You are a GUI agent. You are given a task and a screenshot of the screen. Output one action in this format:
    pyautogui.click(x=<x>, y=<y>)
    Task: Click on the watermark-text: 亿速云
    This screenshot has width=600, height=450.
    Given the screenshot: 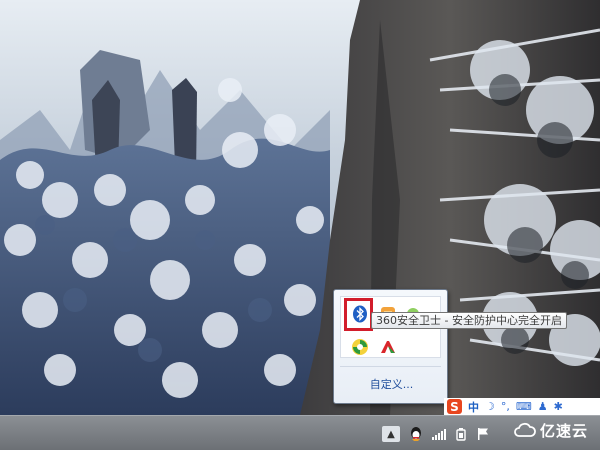 What is the action you would take?
    pyautogui.click(x=564, y=430)
    